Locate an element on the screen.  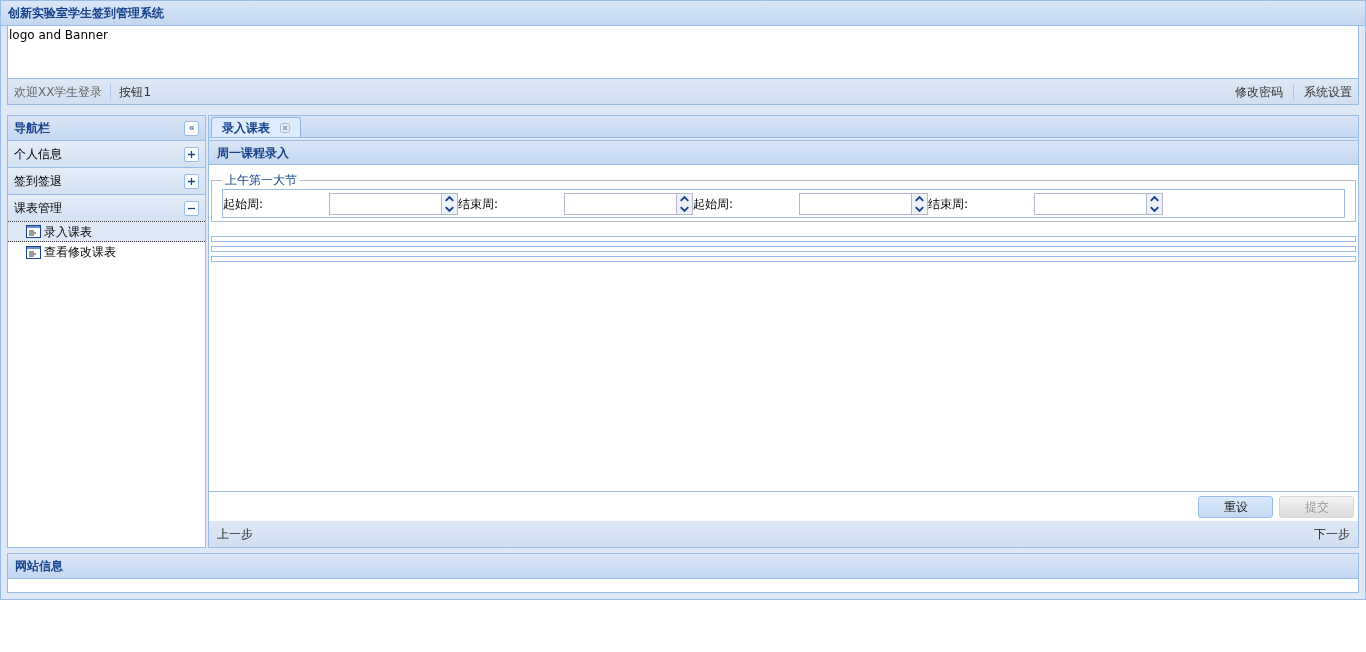
minus-icon is located at coordinates (191, 208).